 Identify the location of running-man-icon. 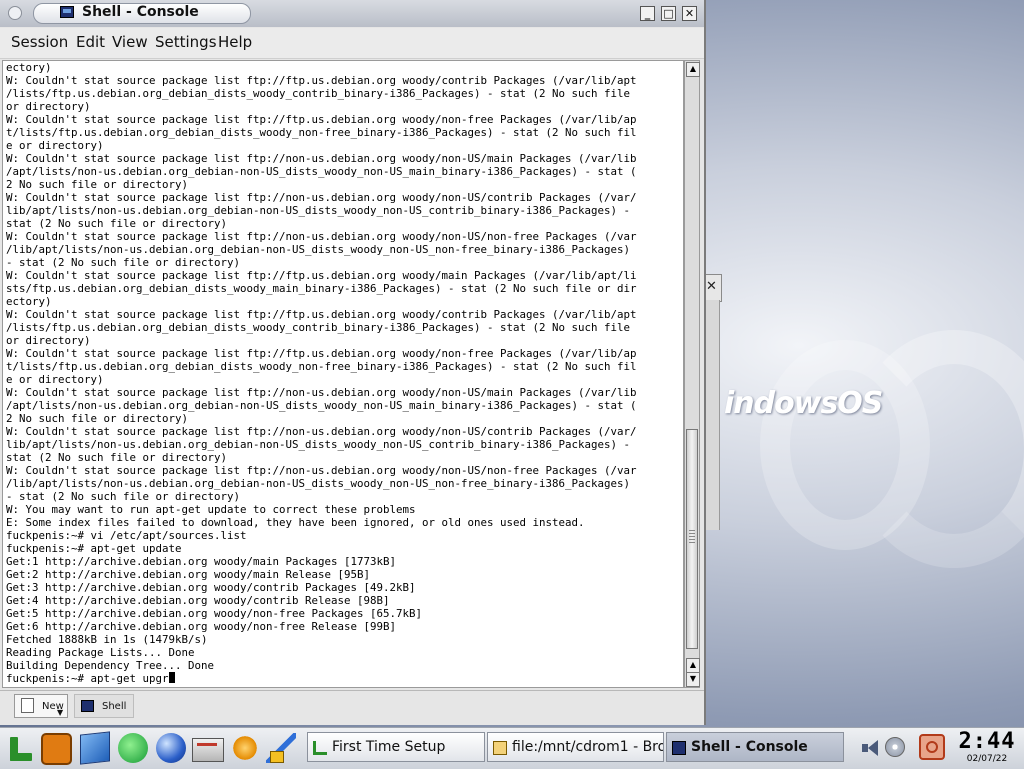
(133, 748).